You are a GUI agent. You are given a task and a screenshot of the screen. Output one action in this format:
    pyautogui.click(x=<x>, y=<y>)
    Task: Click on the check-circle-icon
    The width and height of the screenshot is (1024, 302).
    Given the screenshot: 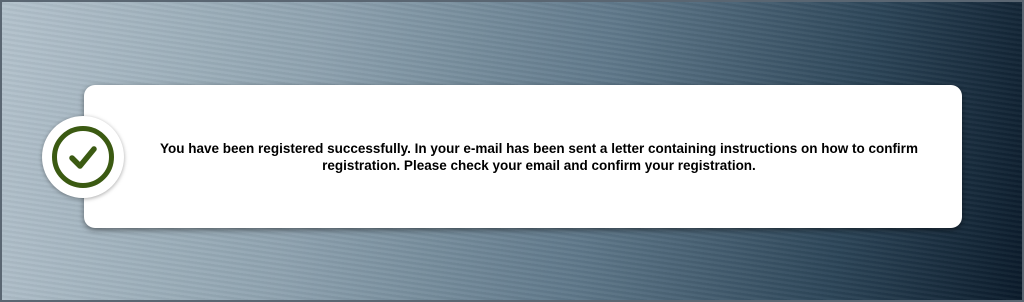 What is the action you would take?
    pyautogui.click(x=83, y=157)
    